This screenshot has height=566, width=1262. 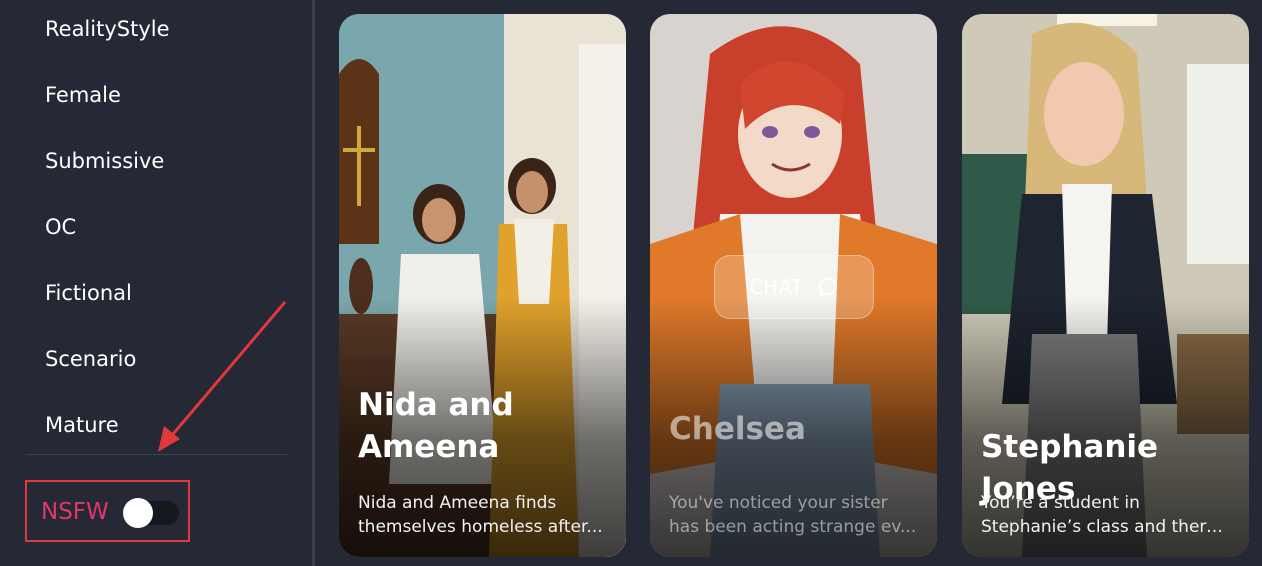 I want to click on card-title-line1: Chelsea, so click(x=737, y=429).